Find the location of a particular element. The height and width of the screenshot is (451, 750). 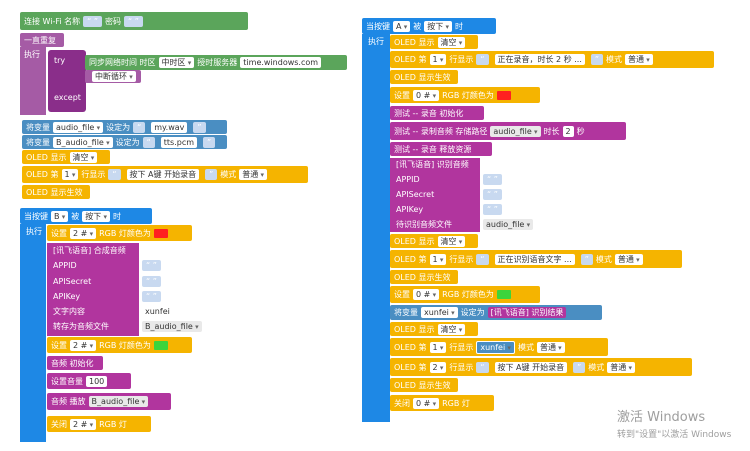

record-file-dropdown: audio_file is located at coordinates (515, 131).